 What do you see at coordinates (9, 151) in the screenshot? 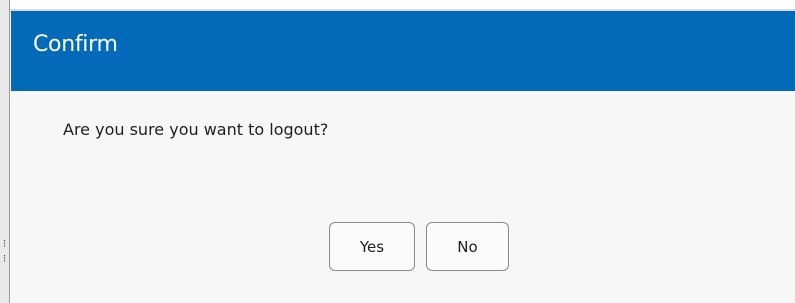
I see `background-page-border` at bounding box center [9, 151].